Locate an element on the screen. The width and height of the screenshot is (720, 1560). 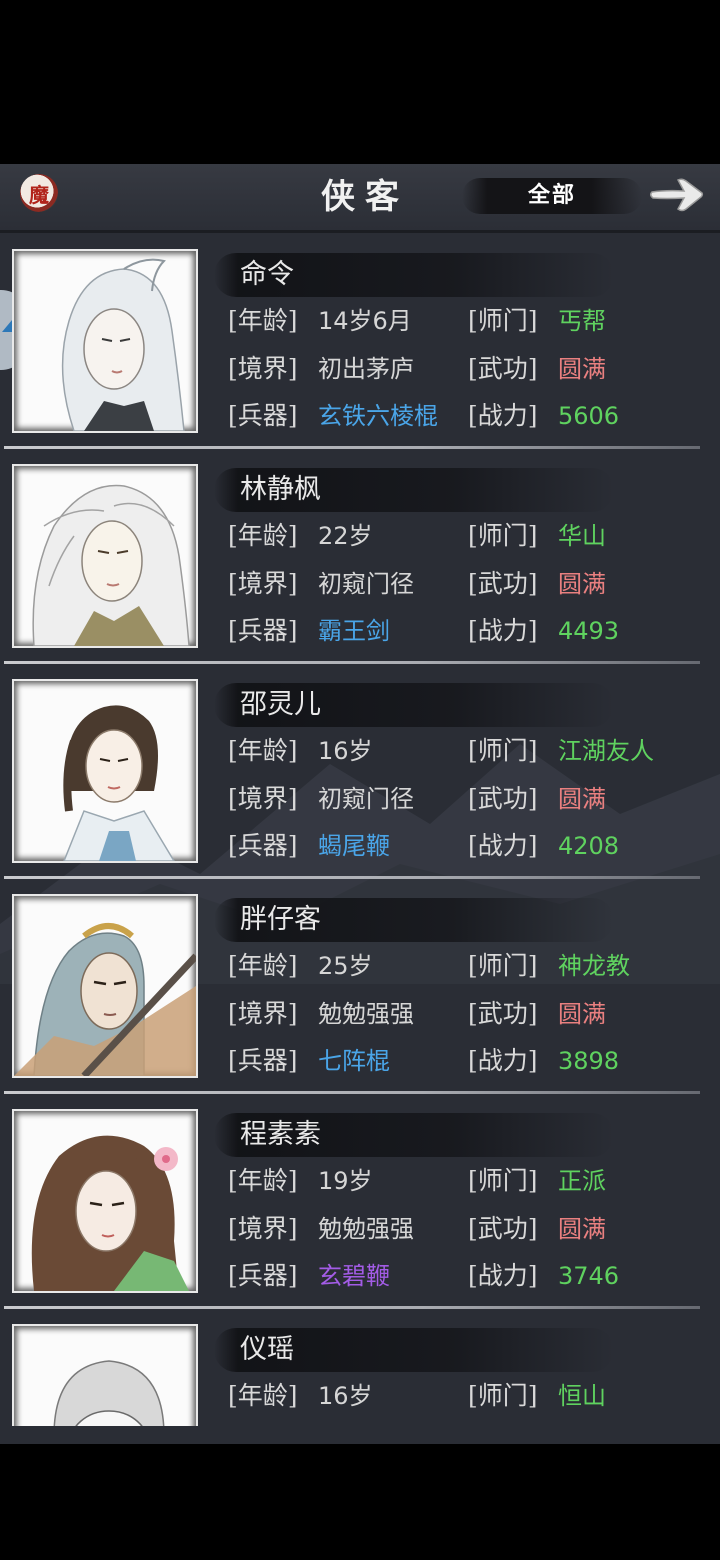
arrow-right-icon is located at coordinates (677, 194).